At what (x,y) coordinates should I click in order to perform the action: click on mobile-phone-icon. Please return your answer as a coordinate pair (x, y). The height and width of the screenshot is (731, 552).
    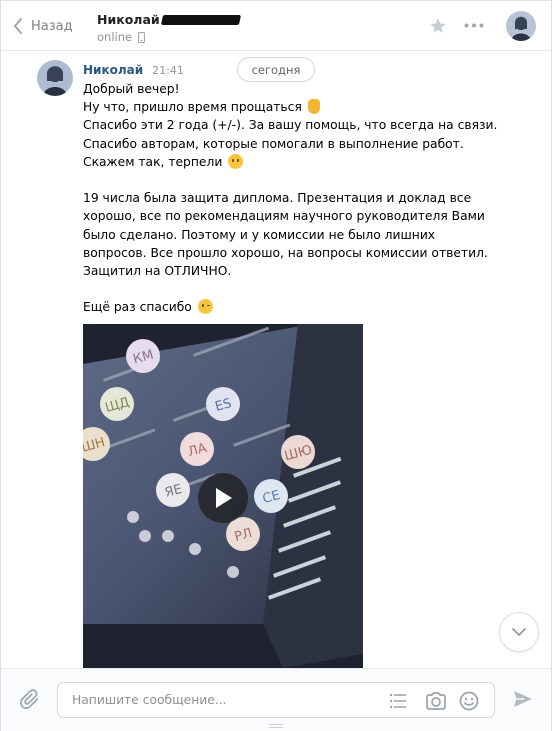
    Looking at the image, I should click on (142, 37).